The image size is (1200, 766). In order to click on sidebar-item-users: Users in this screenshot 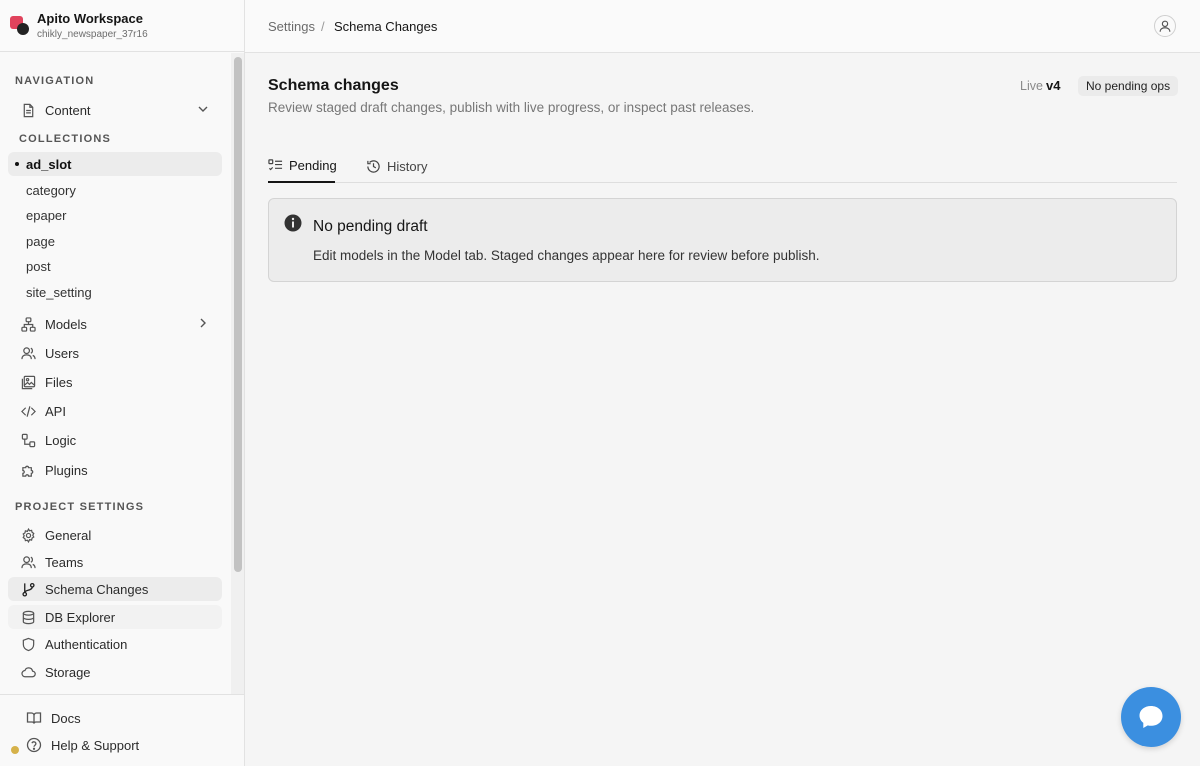, I will do `click(115, 353)`.